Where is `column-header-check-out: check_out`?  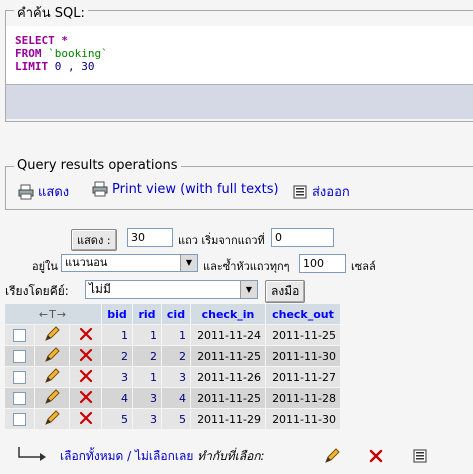 column-header-check-out: check_out is located at coordinates (303, 314).